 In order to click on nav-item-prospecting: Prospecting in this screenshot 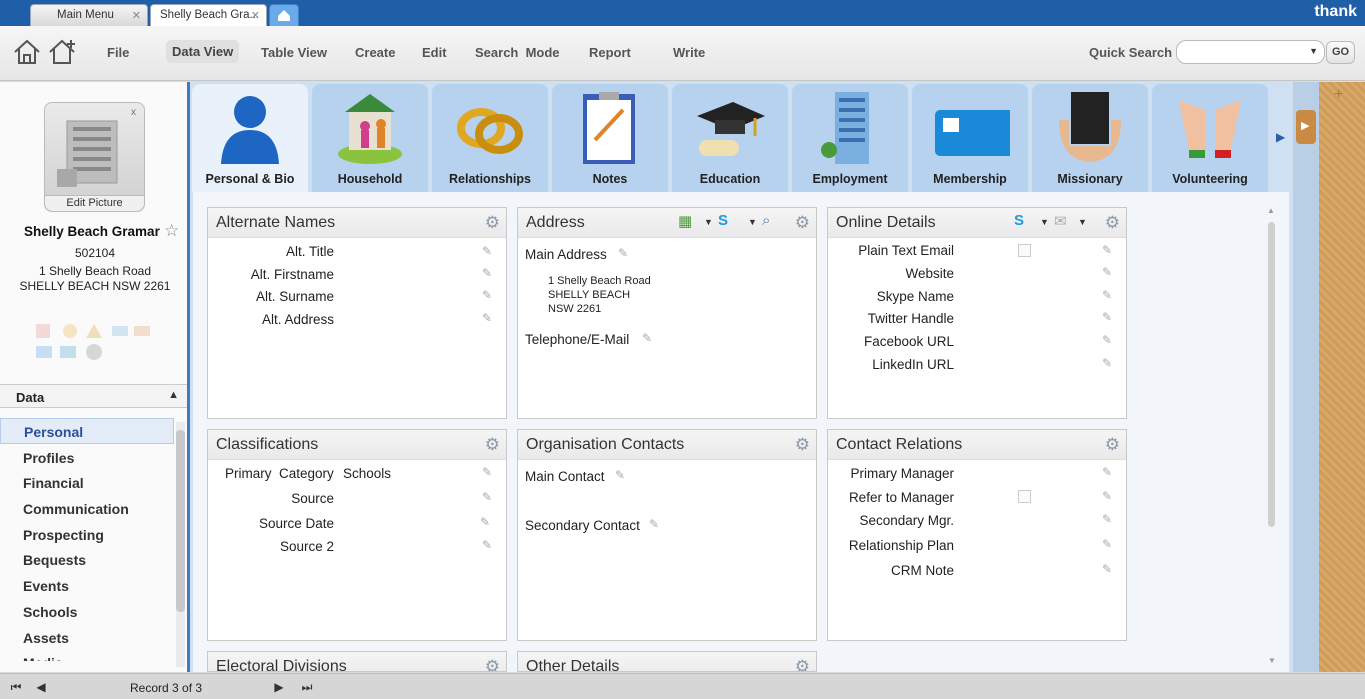, I will do `click(87, 534)`.